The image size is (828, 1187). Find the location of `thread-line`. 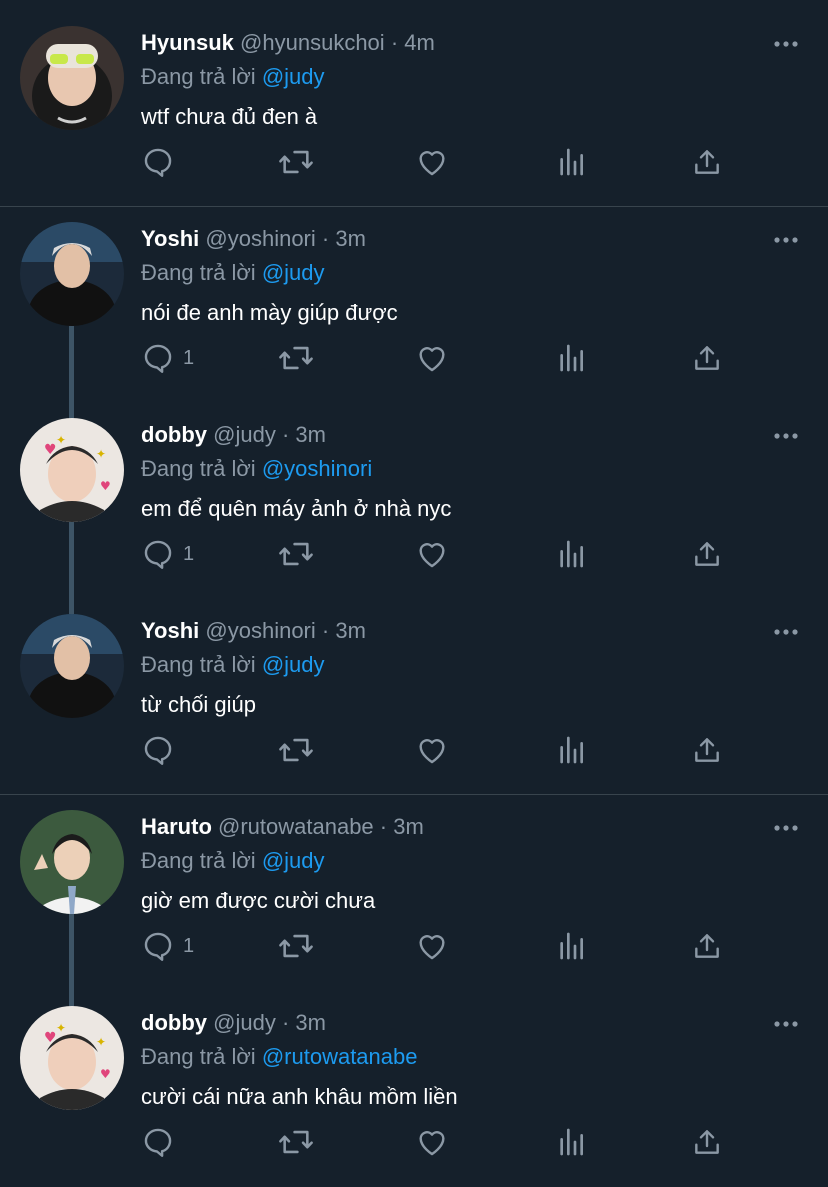

thread-line is located at coordinates (71, 962).